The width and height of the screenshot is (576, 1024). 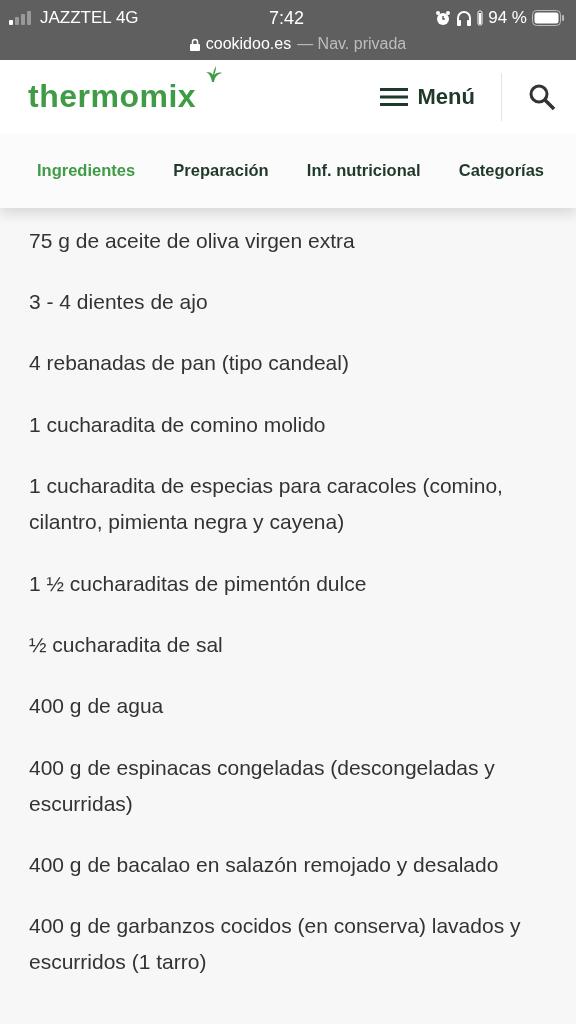 I want to click on ingredient-item: 400 g de espinacas congeladas (descongeladas y escurridas), so click(x=262, y=785).